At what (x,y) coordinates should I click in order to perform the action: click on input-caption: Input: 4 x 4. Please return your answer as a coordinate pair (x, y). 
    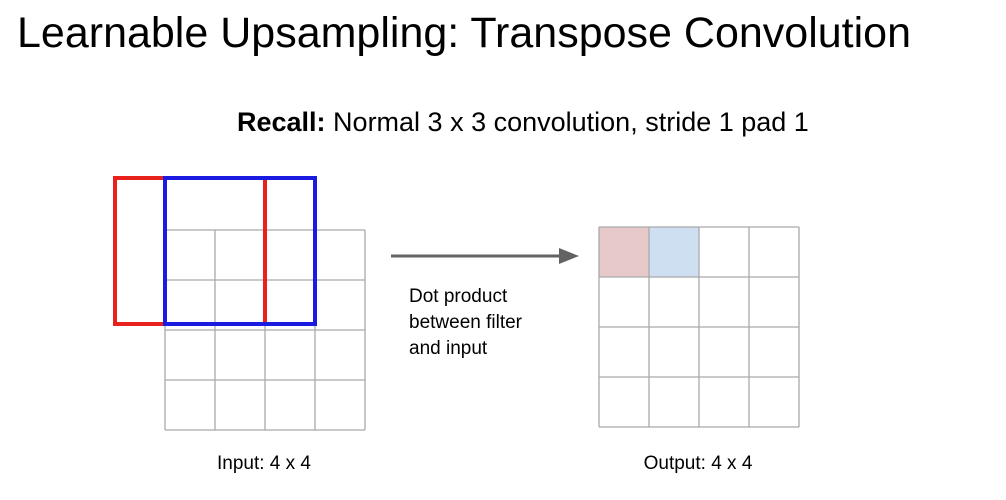
    Looking at the image, I should click on (264, 463).